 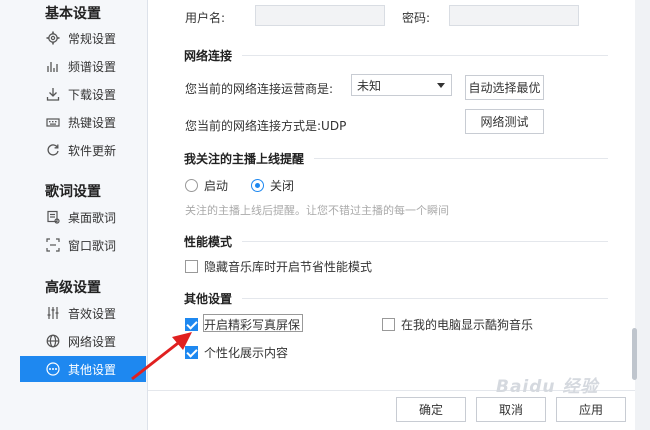 What do you see at coordinates (467, 325) in the screenshot?
I see `show-in-pc-label: 在我的电脑显示酷狗音乐` at bounding box center [467, 325].